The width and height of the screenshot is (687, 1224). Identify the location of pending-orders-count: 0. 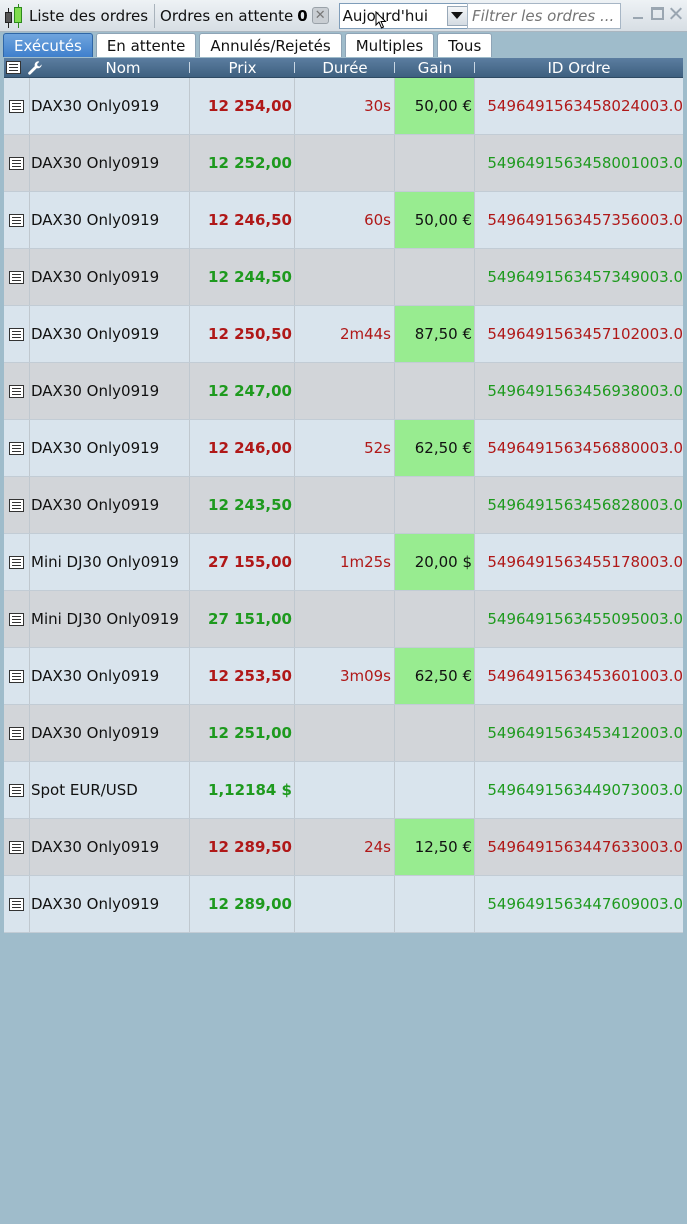
(302, 15).